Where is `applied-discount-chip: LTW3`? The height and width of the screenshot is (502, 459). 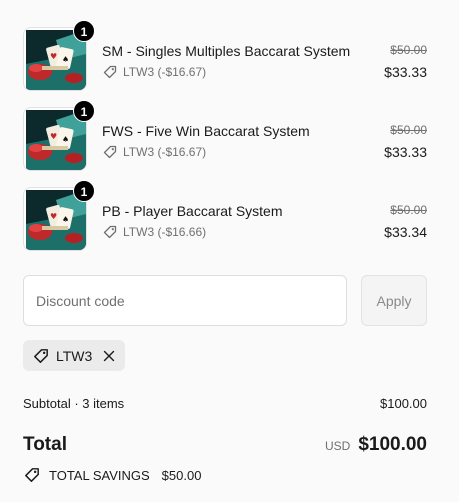
applied-discount-chip: LTW3 is located at coordinates (74, 355).